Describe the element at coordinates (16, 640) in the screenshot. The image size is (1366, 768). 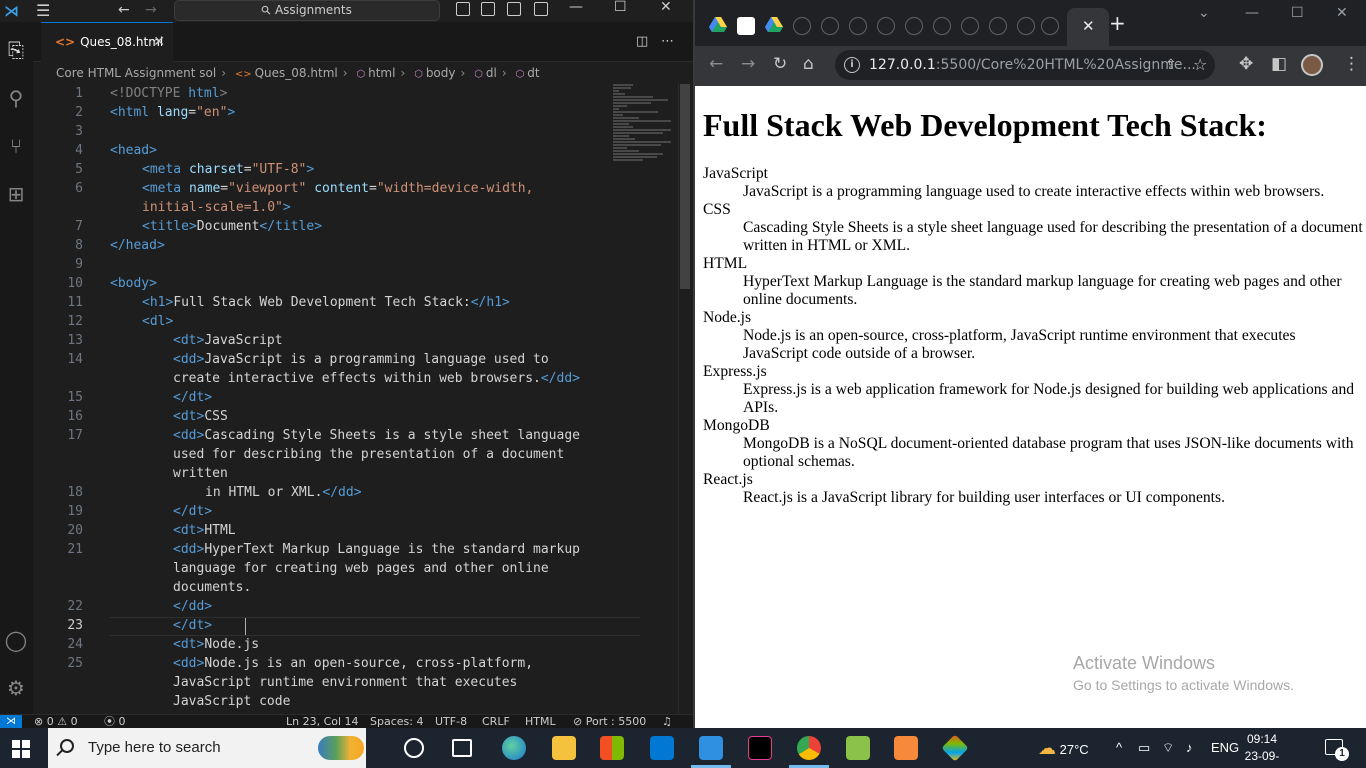
I see `accounts-icon: ◯` at that location.